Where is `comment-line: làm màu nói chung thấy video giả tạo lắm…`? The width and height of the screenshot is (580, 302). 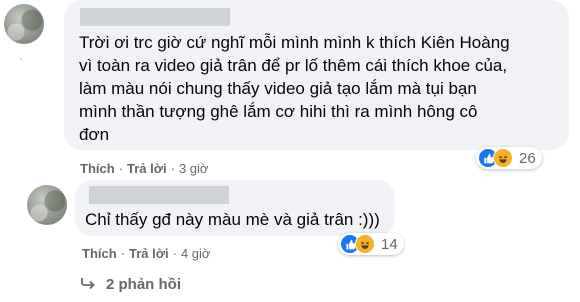 comment-line: làm màu nói chung thấy video giả tạo lắm… is located at coordinates (278, 88).